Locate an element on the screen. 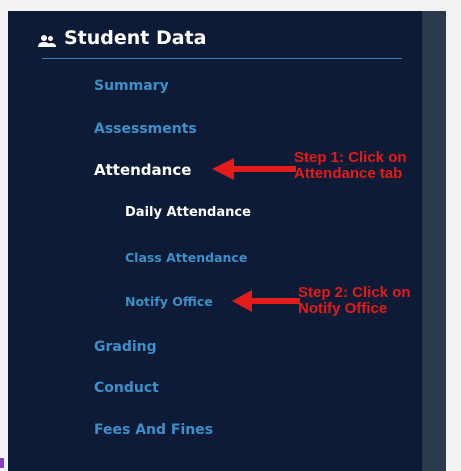  step2-line2: Notify Office is located at coordinates (343, 308).